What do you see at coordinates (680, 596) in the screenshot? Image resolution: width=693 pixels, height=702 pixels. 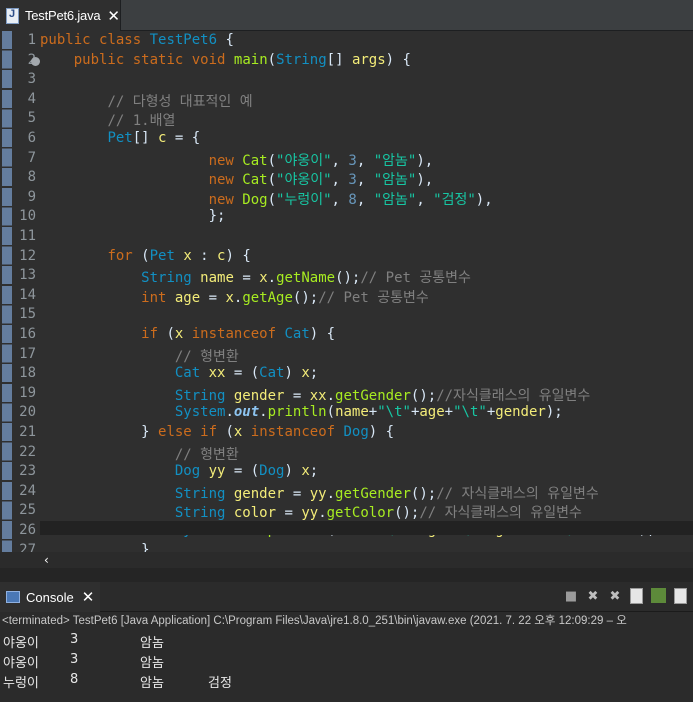 I see `display-console-icon` at bounding box center [680, 596].